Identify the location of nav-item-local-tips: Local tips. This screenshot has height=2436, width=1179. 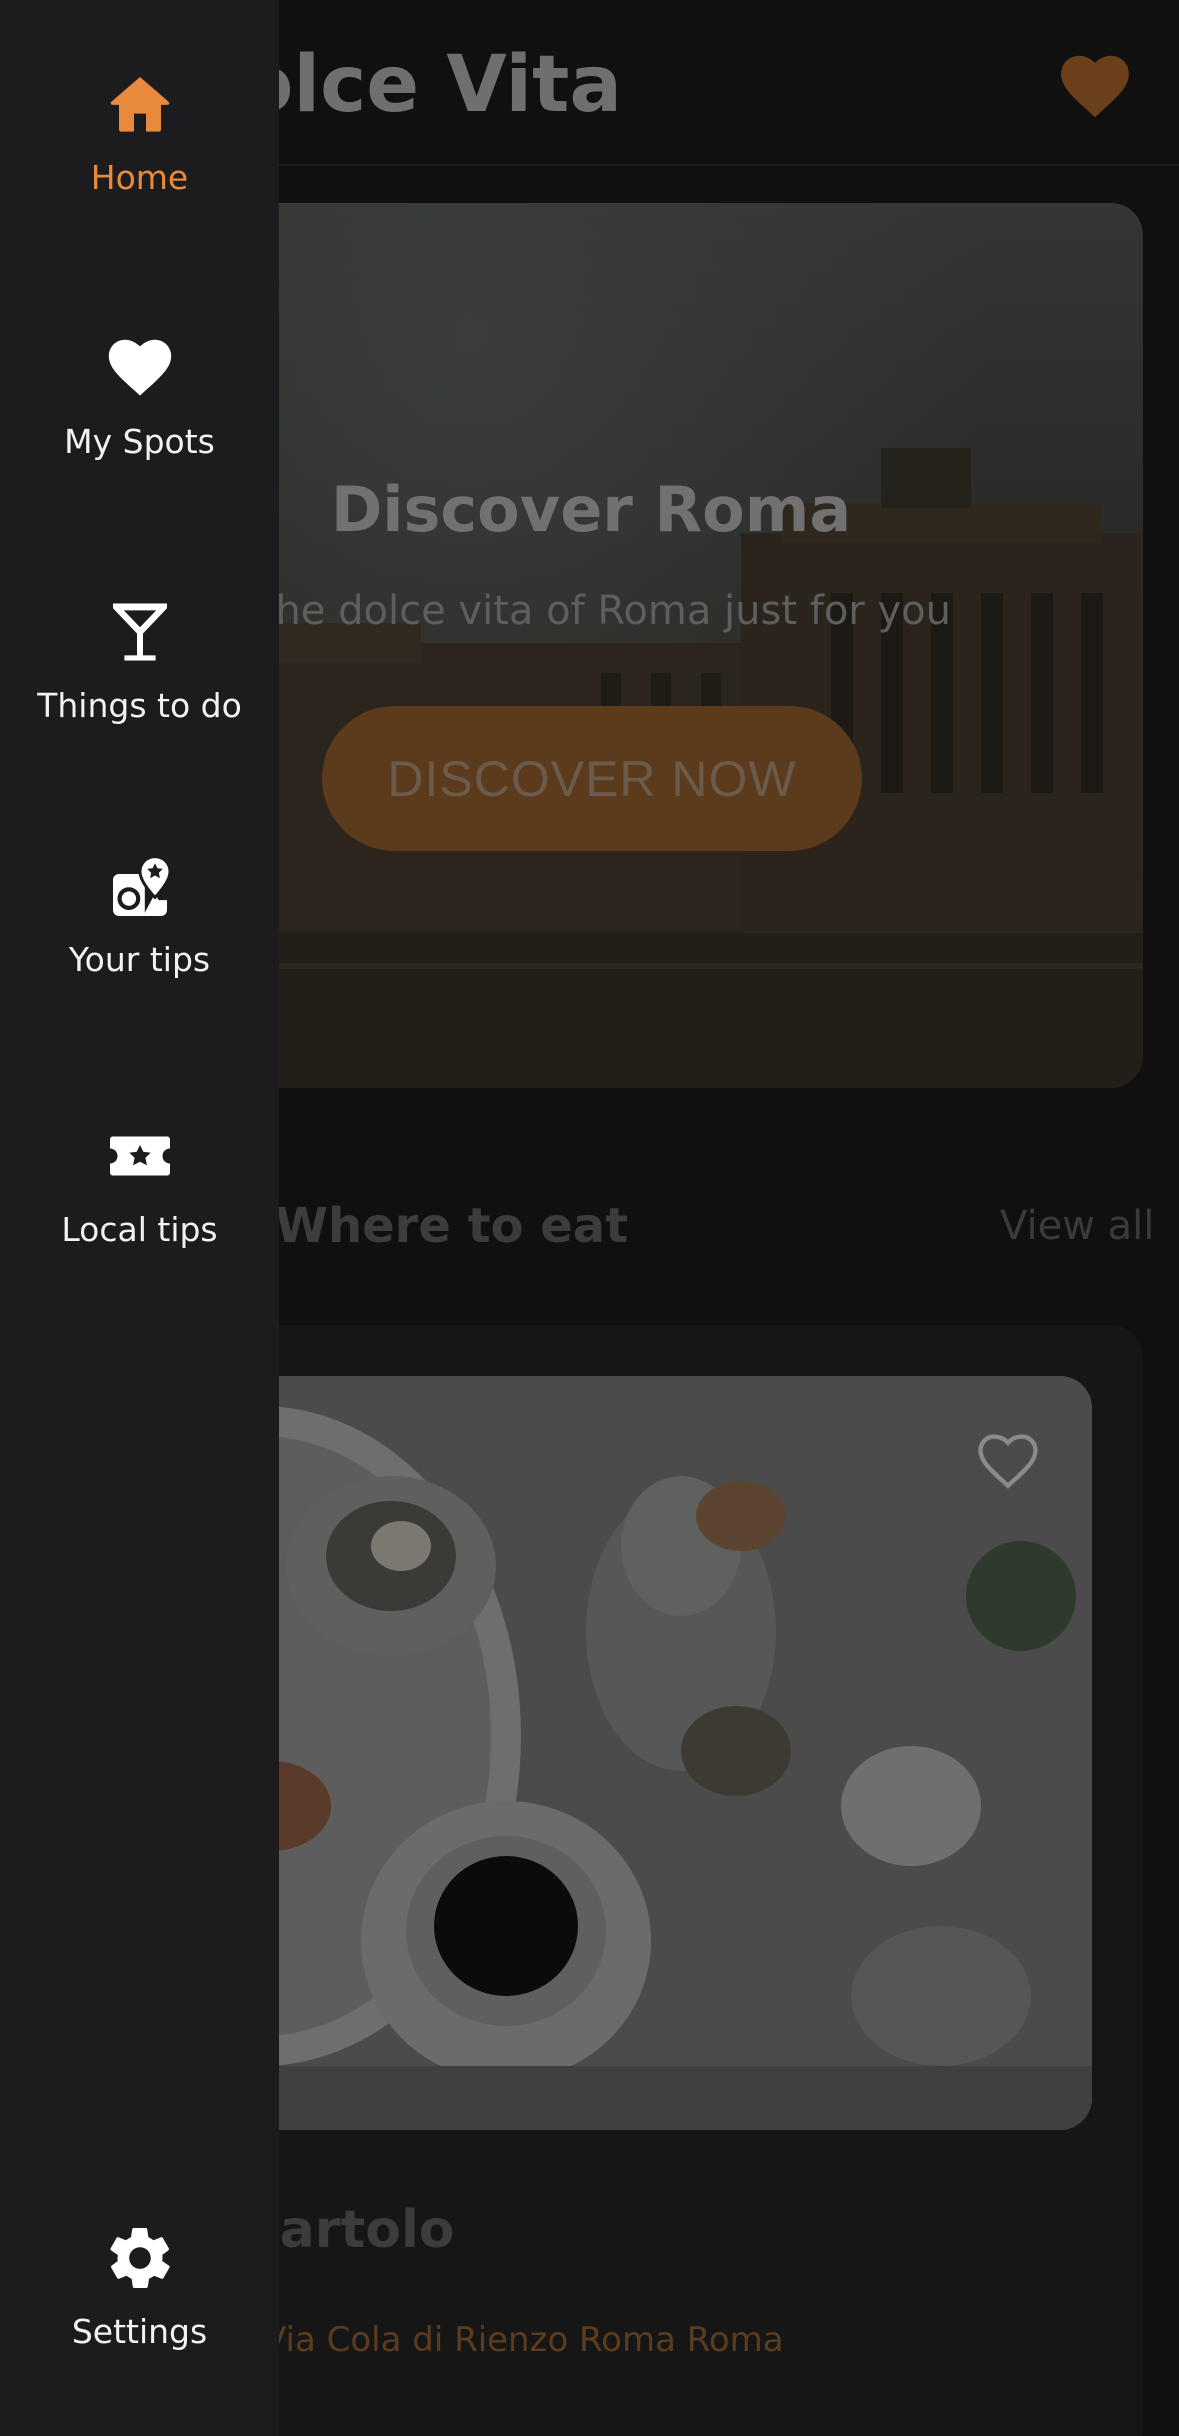
(139, 1210).